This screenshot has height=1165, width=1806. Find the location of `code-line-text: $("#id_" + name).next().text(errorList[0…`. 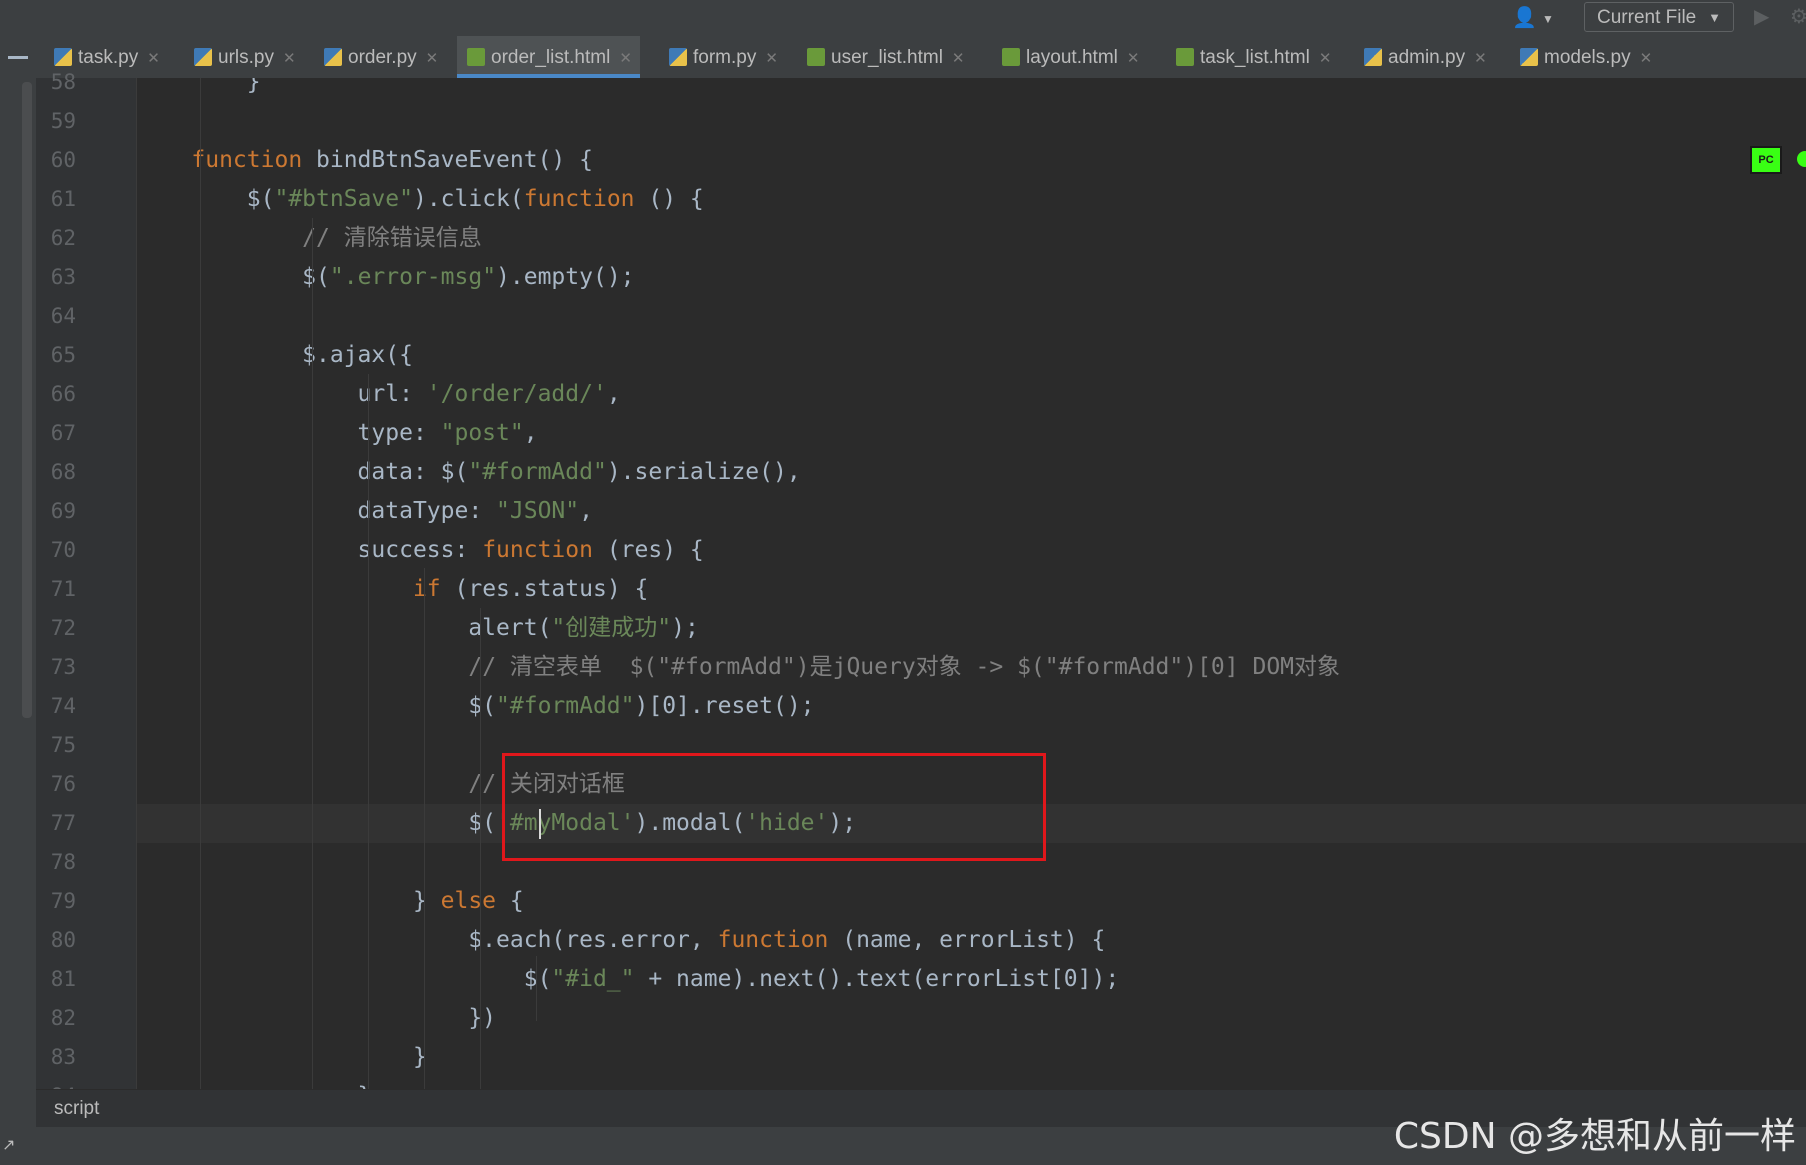

code-line-text: $("#id_" + name).next().text(errorList[0… is located at coordinates (628, 979).